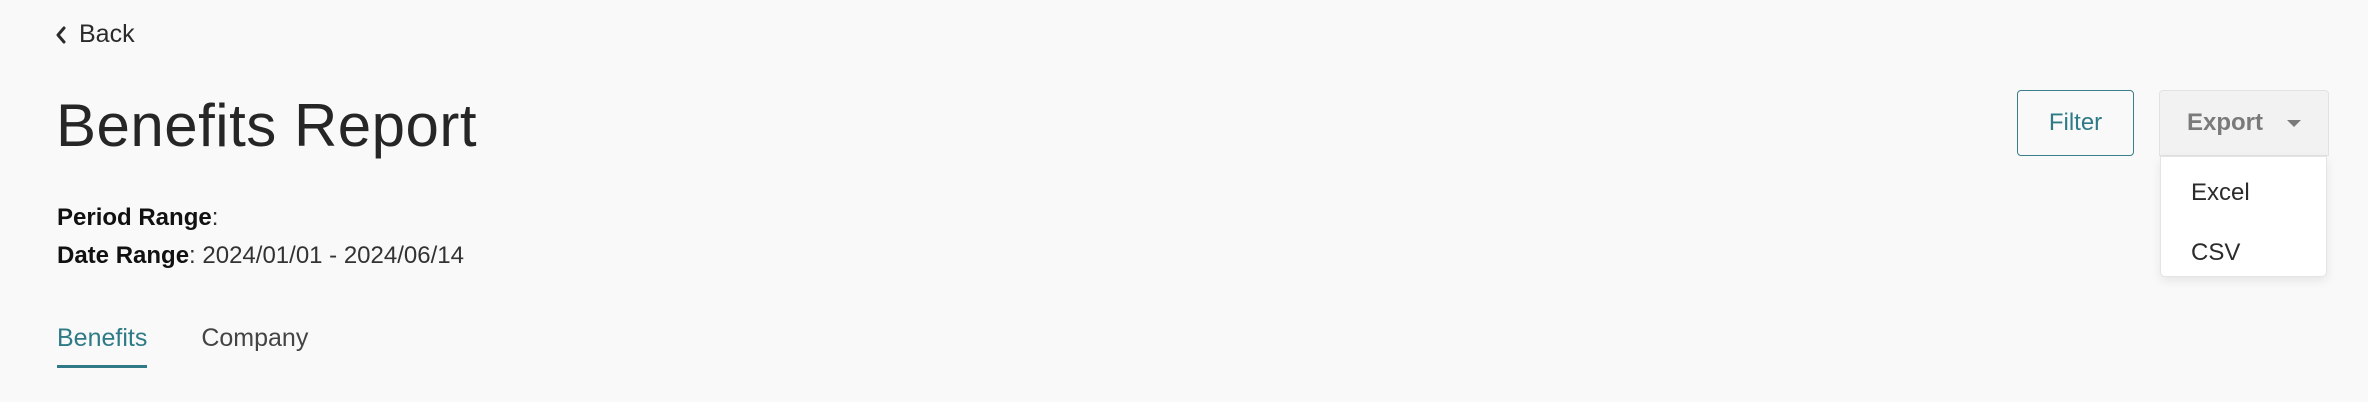  What do you see at coordinates (123, 255) in the screenshot?
I see `date-range-label: Date Range` at bounding box center [123, 255].